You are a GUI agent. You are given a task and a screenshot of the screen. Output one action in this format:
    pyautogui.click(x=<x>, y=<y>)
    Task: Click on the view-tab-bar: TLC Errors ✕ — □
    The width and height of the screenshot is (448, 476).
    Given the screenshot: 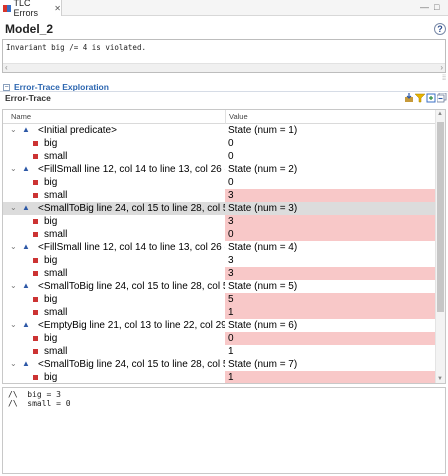 What is the action you would take?
    pyautogui.click(x=224, y=9)
    